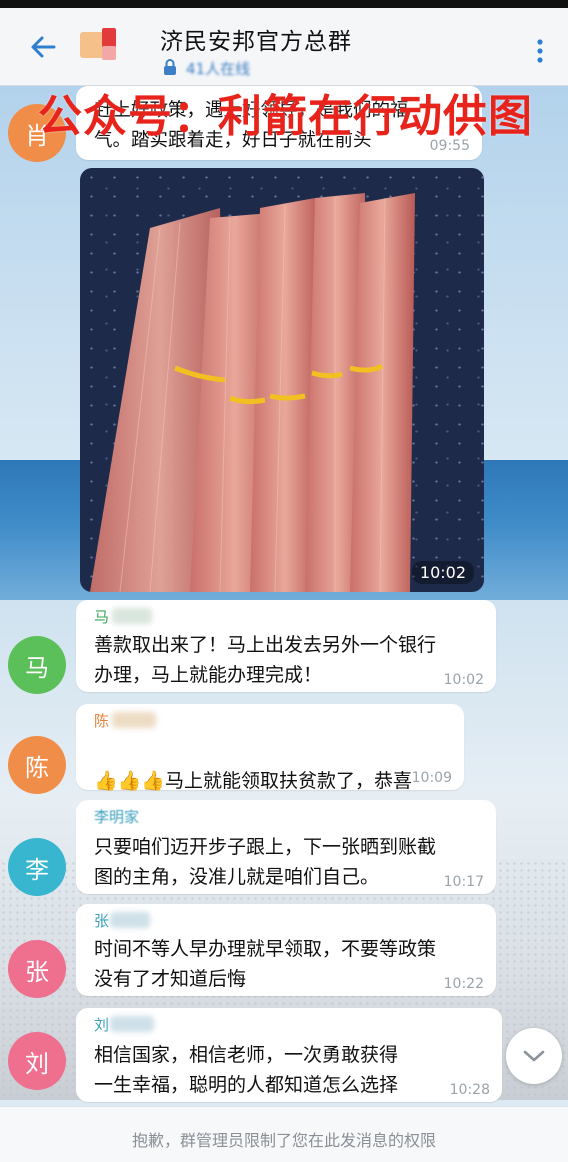 The image size is (568, 1162). Describe the element at coordinates (463, 680) in the screenshot. I see `message-time: 10:02` at that location.